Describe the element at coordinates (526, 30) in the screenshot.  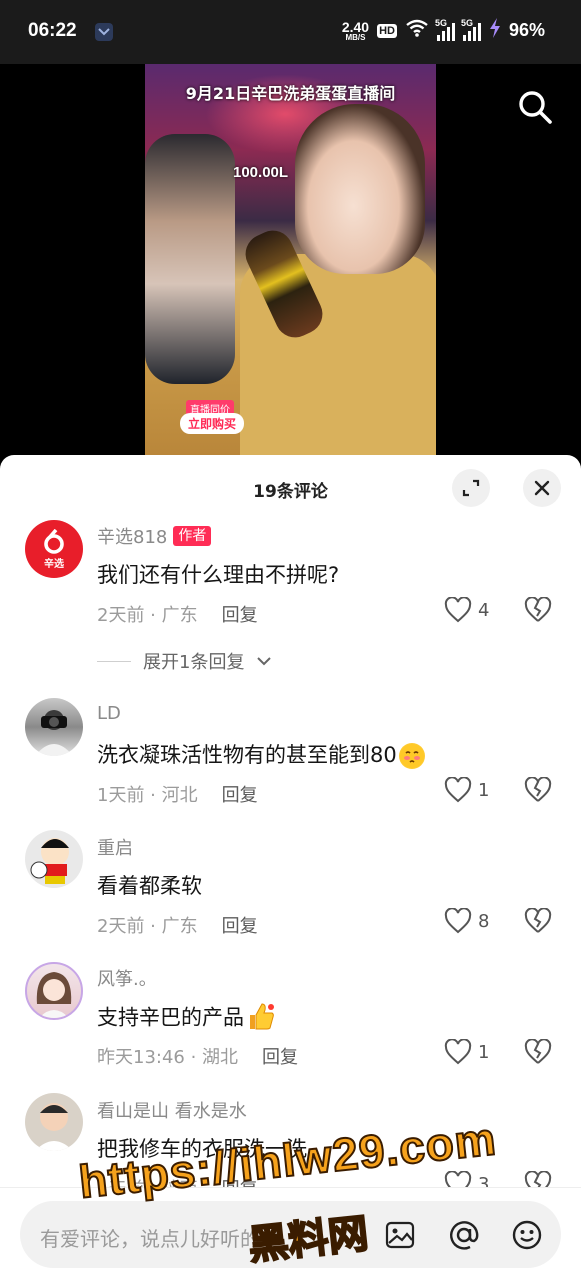
I see `battery-percentage: 96%` at that location.